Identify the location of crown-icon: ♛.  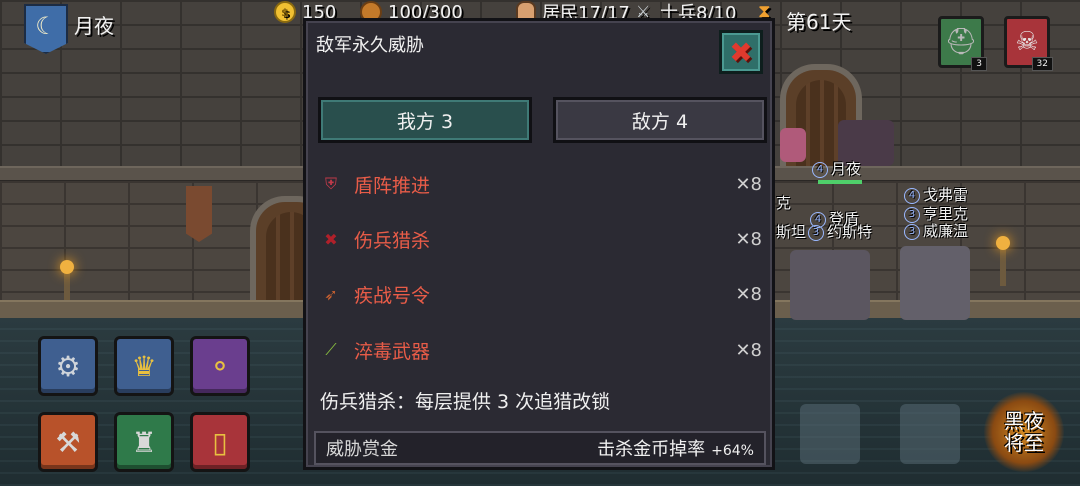
(144, 366).